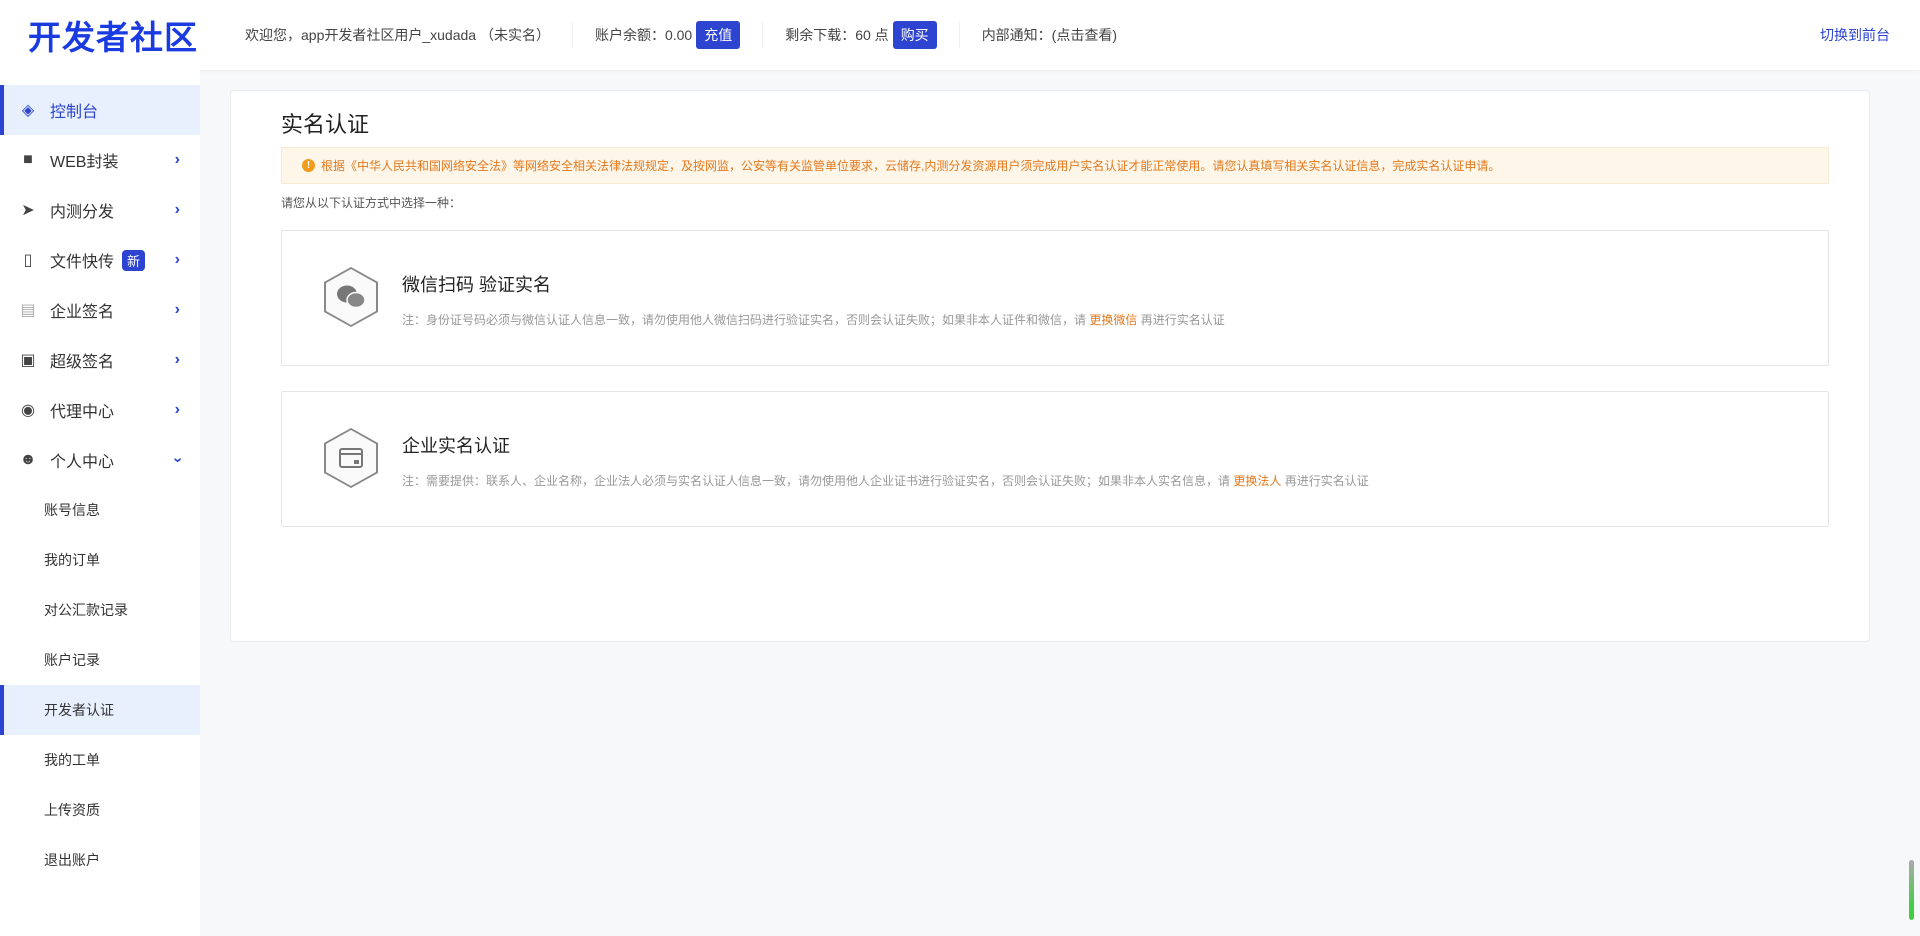 The height and width of the screenshot is (936, 1920). Describe the element at coordinates (178, 460) in the screenshot. I see `chevron-down-icon: ›` at that location.